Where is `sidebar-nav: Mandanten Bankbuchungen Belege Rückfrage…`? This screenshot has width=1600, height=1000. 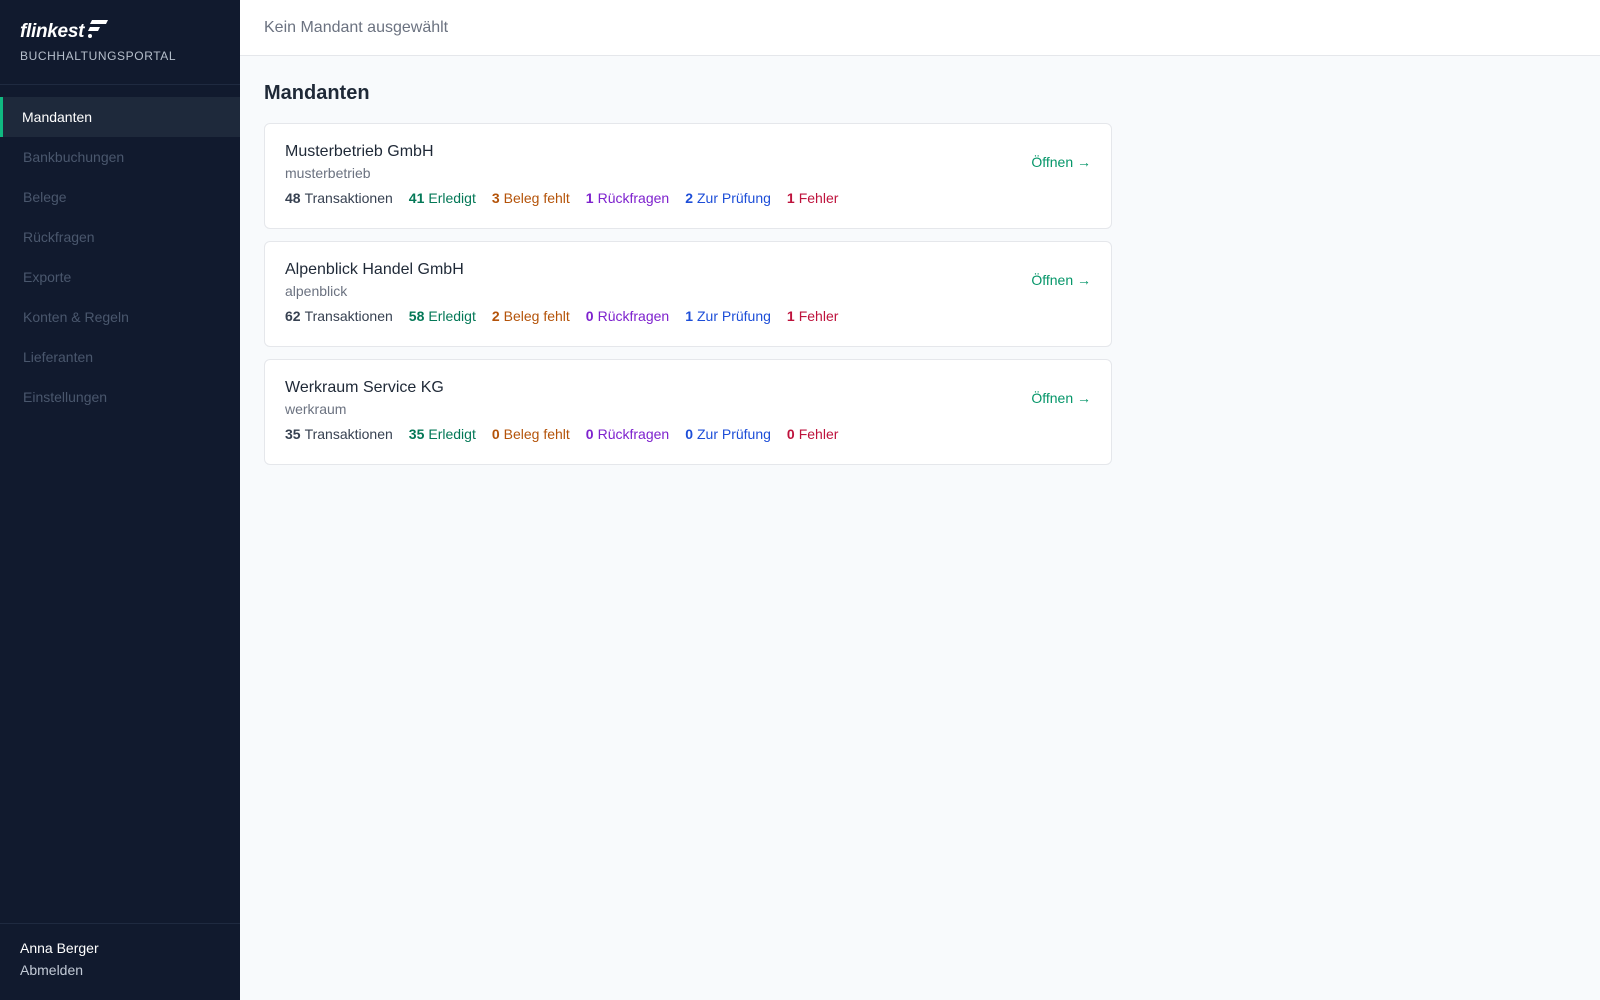
sidebar-nav: Mandanten Bankbuchungen Belege Rückfrage… is located at coordinates (120, 504).